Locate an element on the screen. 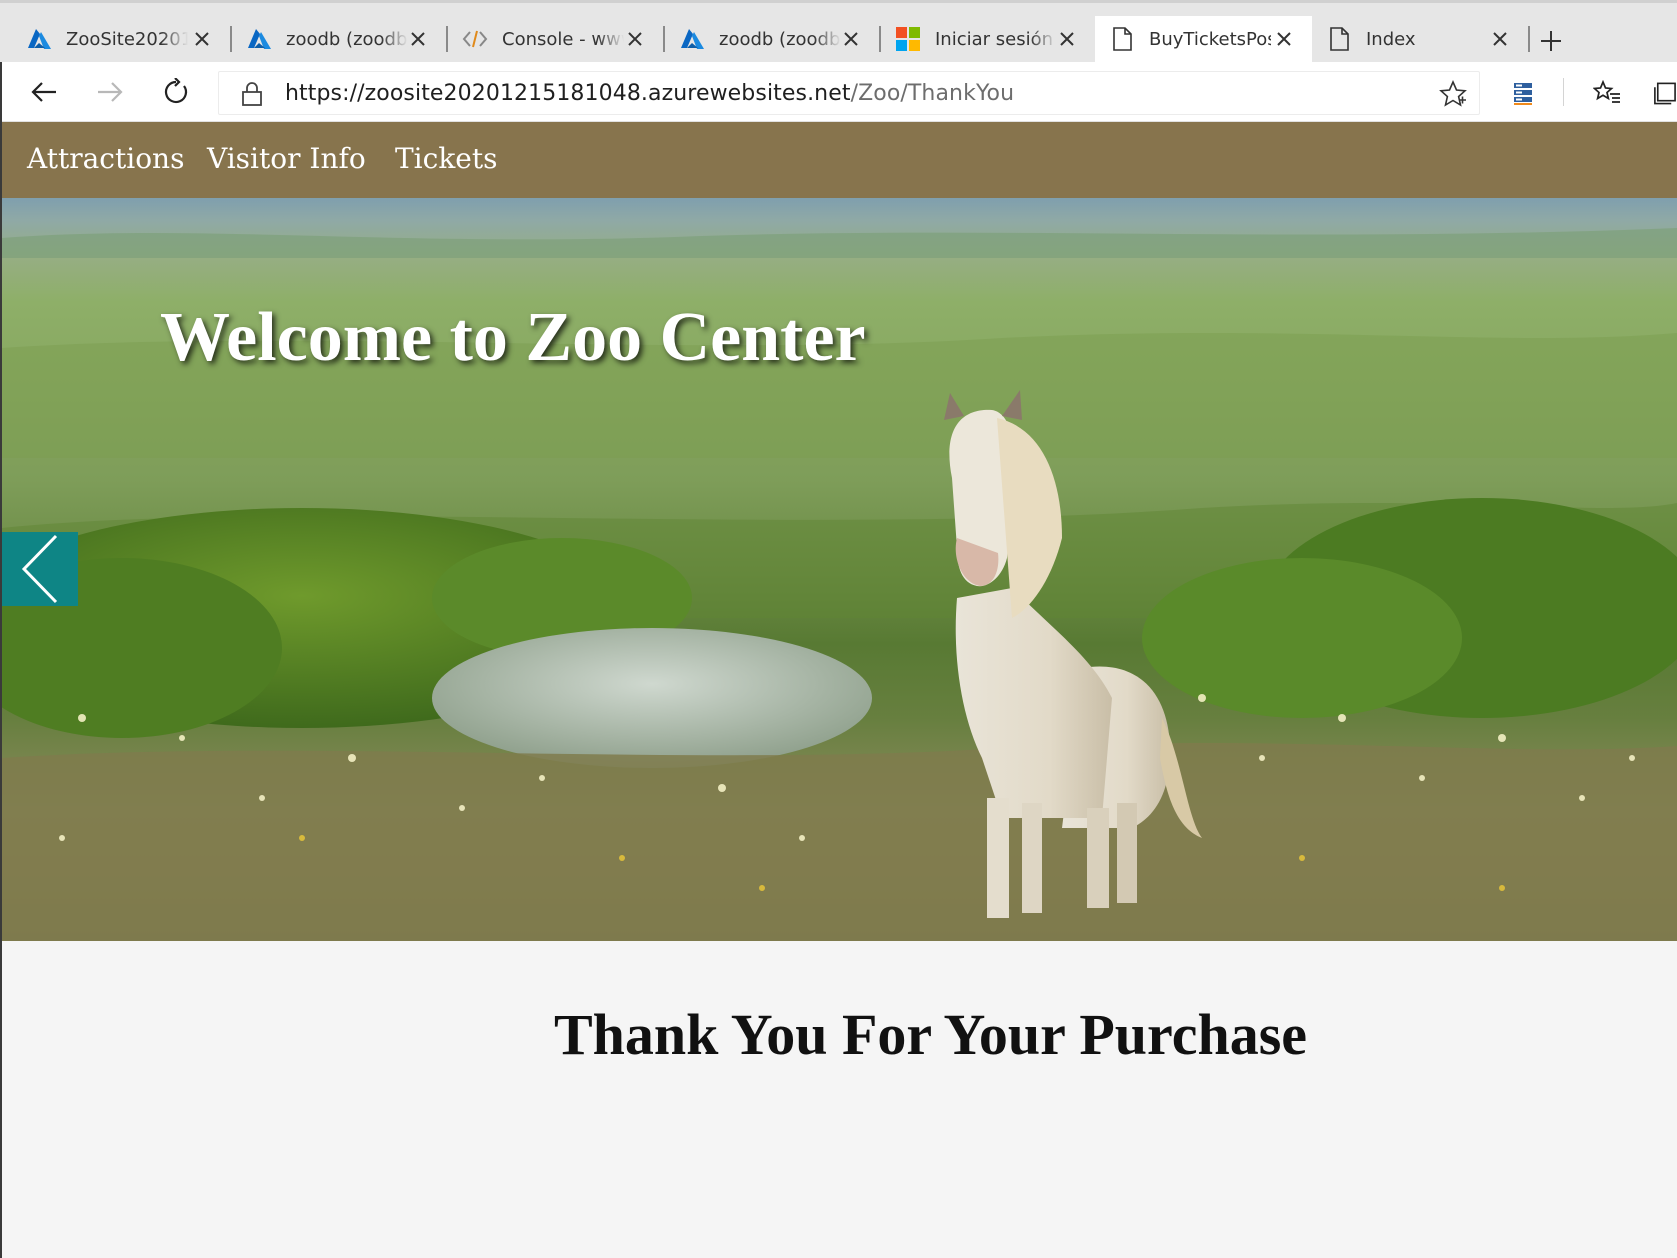 The image size is (1677, 1258). chevron-left-icon is located at coordinates (39, 569).